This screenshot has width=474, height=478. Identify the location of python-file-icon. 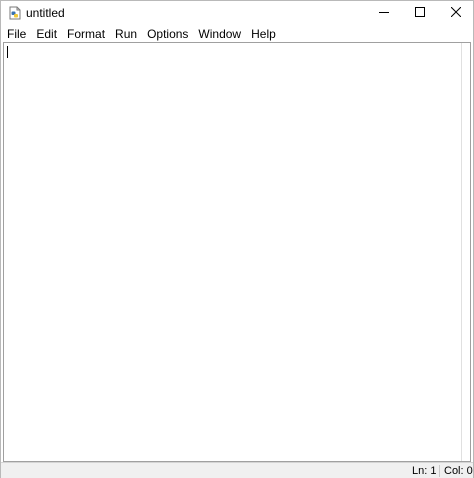
(15, 13).